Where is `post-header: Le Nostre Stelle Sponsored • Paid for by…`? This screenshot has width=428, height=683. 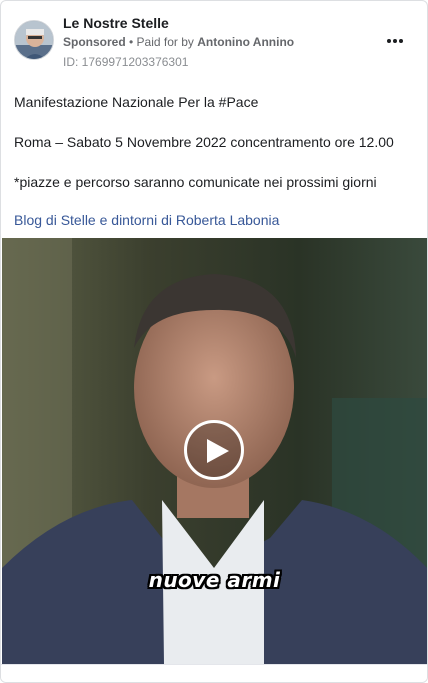
post-header: Le Nostre Stelle Sponsored • Paid for by… is located at coordinates (214, 40).